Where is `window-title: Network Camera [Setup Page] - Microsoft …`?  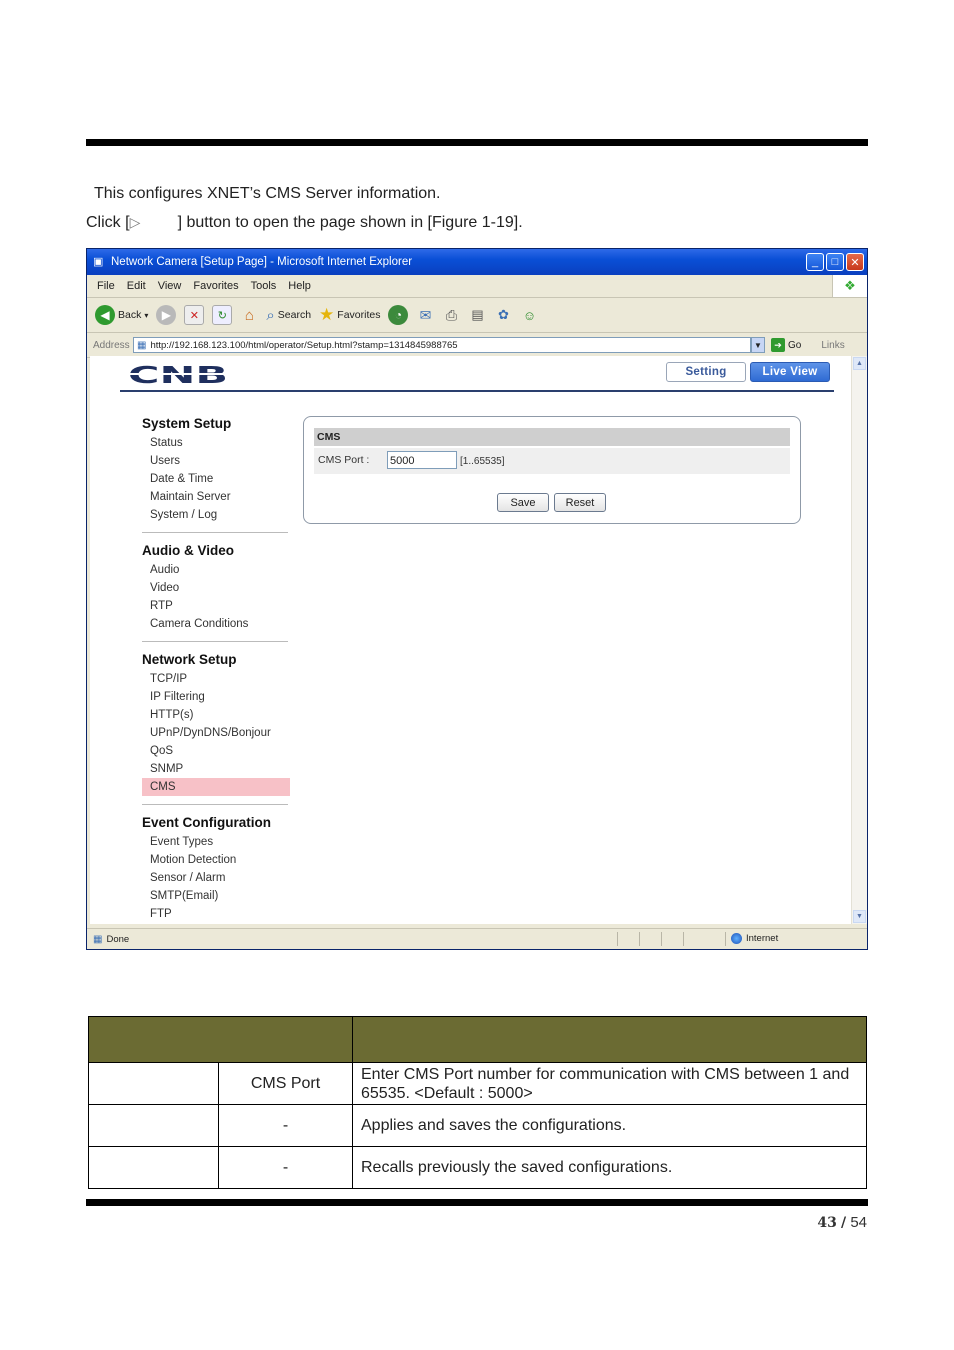 window-title: Network Camera [Setup Page] - Microsoft … is located at coordinates (262, 262).